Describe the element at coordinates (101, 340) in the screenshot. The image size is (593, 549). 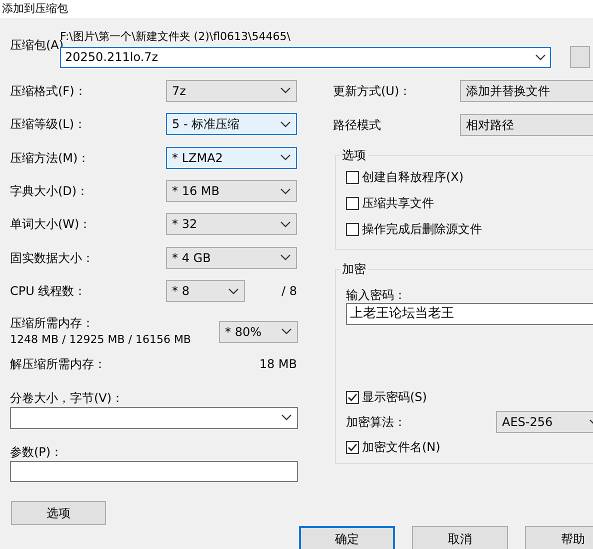
I see `memory-usage: 1248 MB / 12925 MB / 16156 MB` at that location.